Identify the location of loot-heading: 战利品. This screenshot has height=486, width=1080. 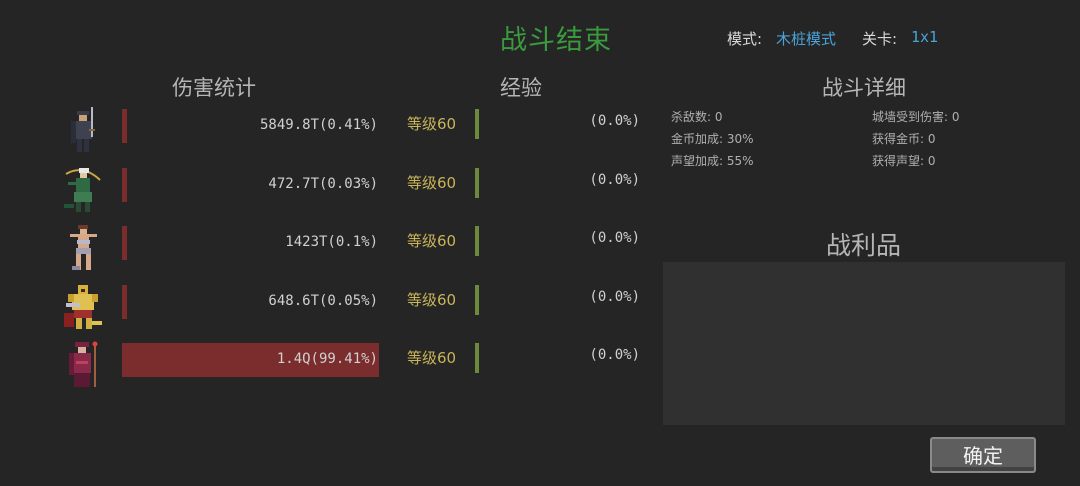
(864, 245).